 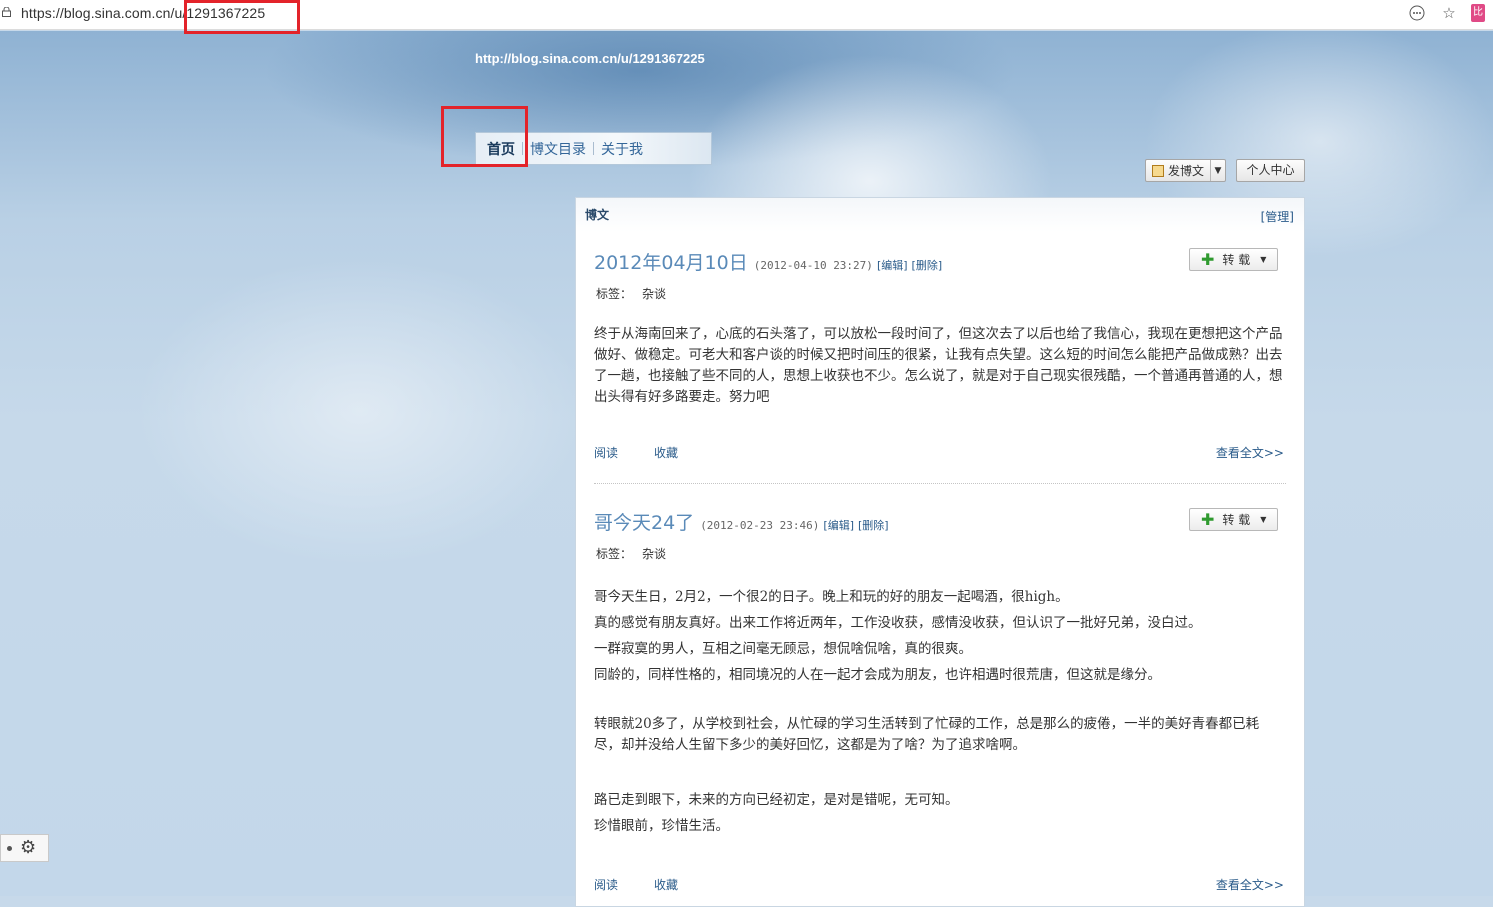 I want to click on gear-icon: ⚙, so click(x=28, y=848).